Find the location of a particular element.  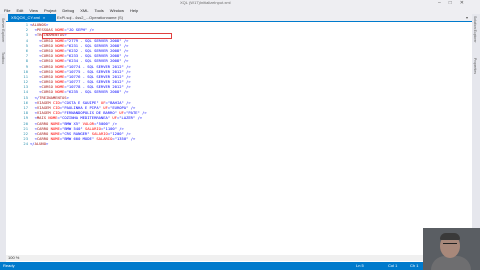

menu-file: File is located at coordinates (7, 10).